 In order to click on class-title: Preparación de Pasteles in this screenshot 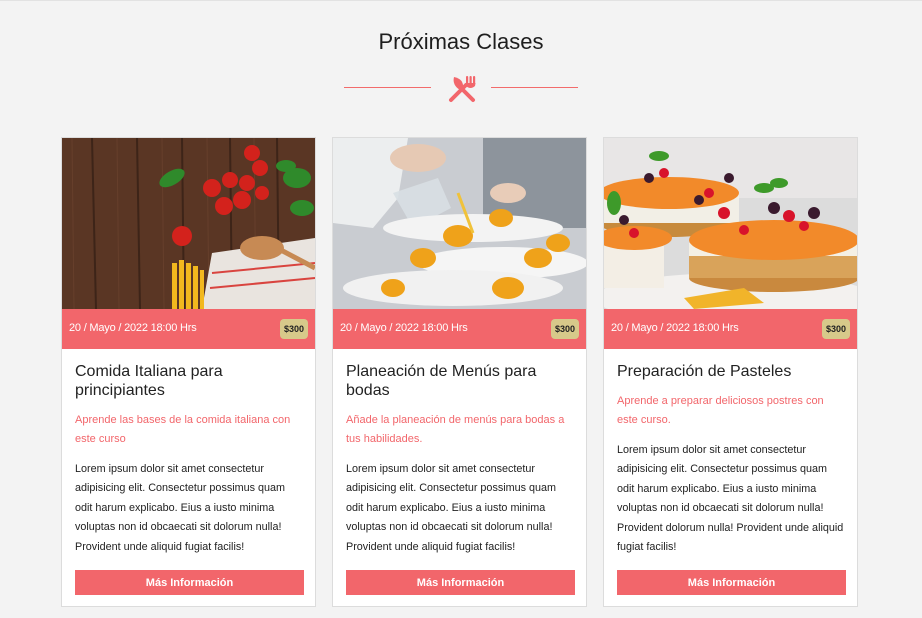, I will do `click(704, 371)`.